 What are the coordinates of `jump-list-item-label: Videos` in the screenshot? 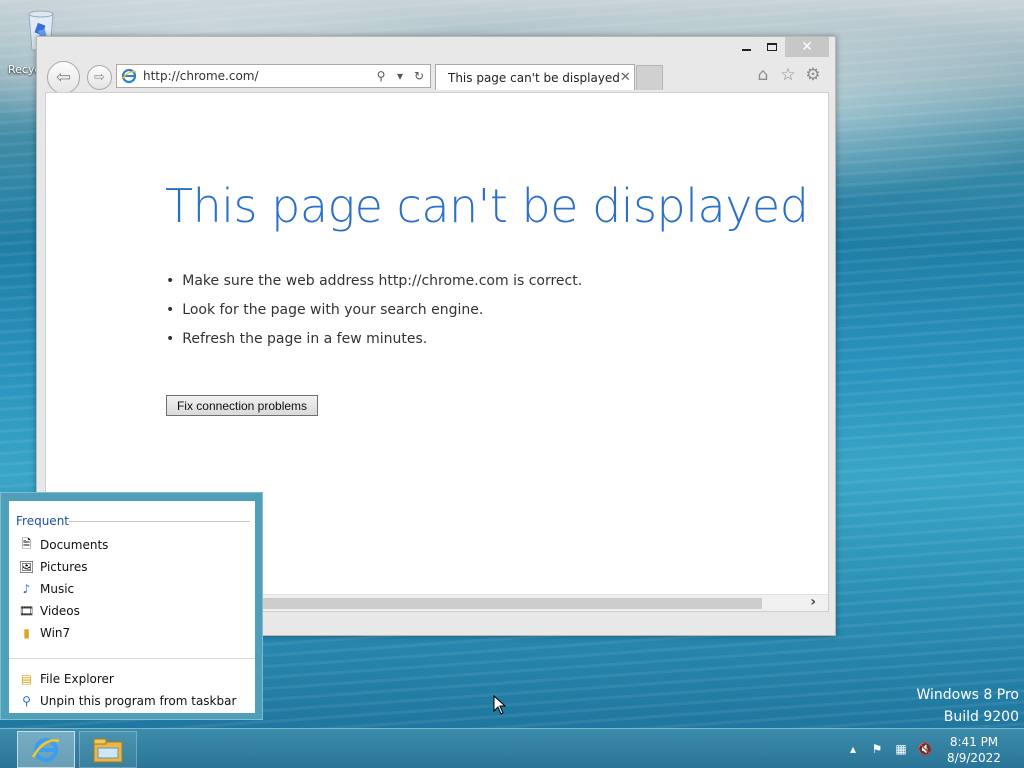 It's located at (60, 611).